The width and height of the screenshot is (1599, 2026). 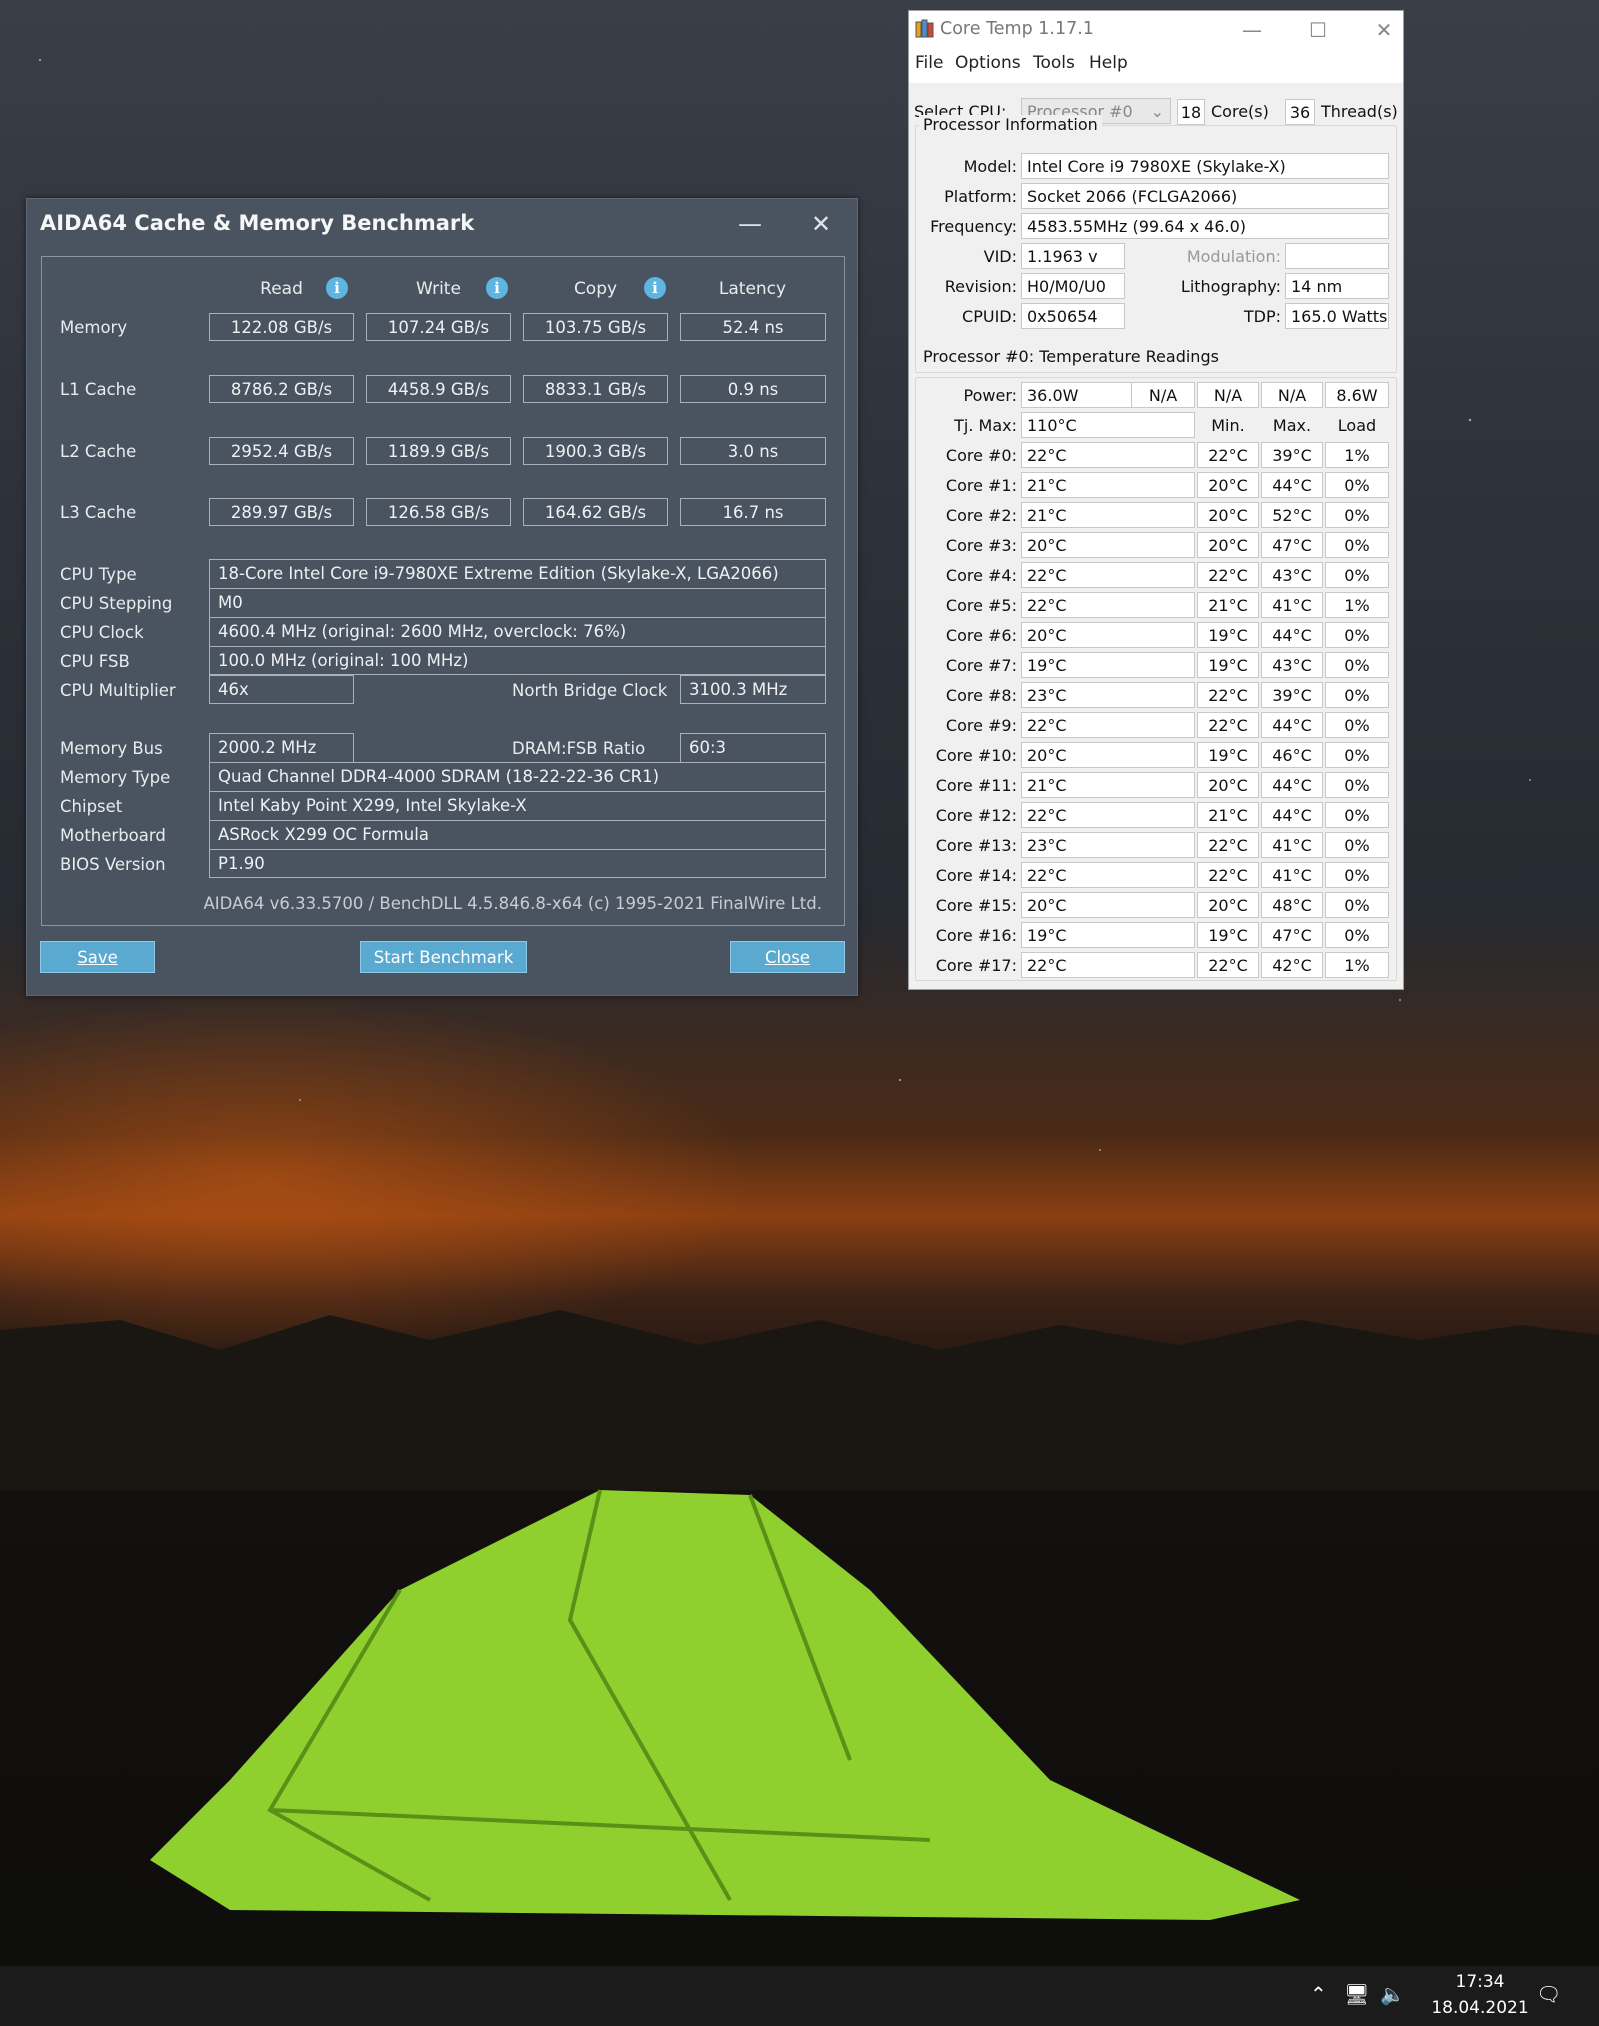 I want to click on cpu-stepping-value: M0, so click(x=517, y=602).